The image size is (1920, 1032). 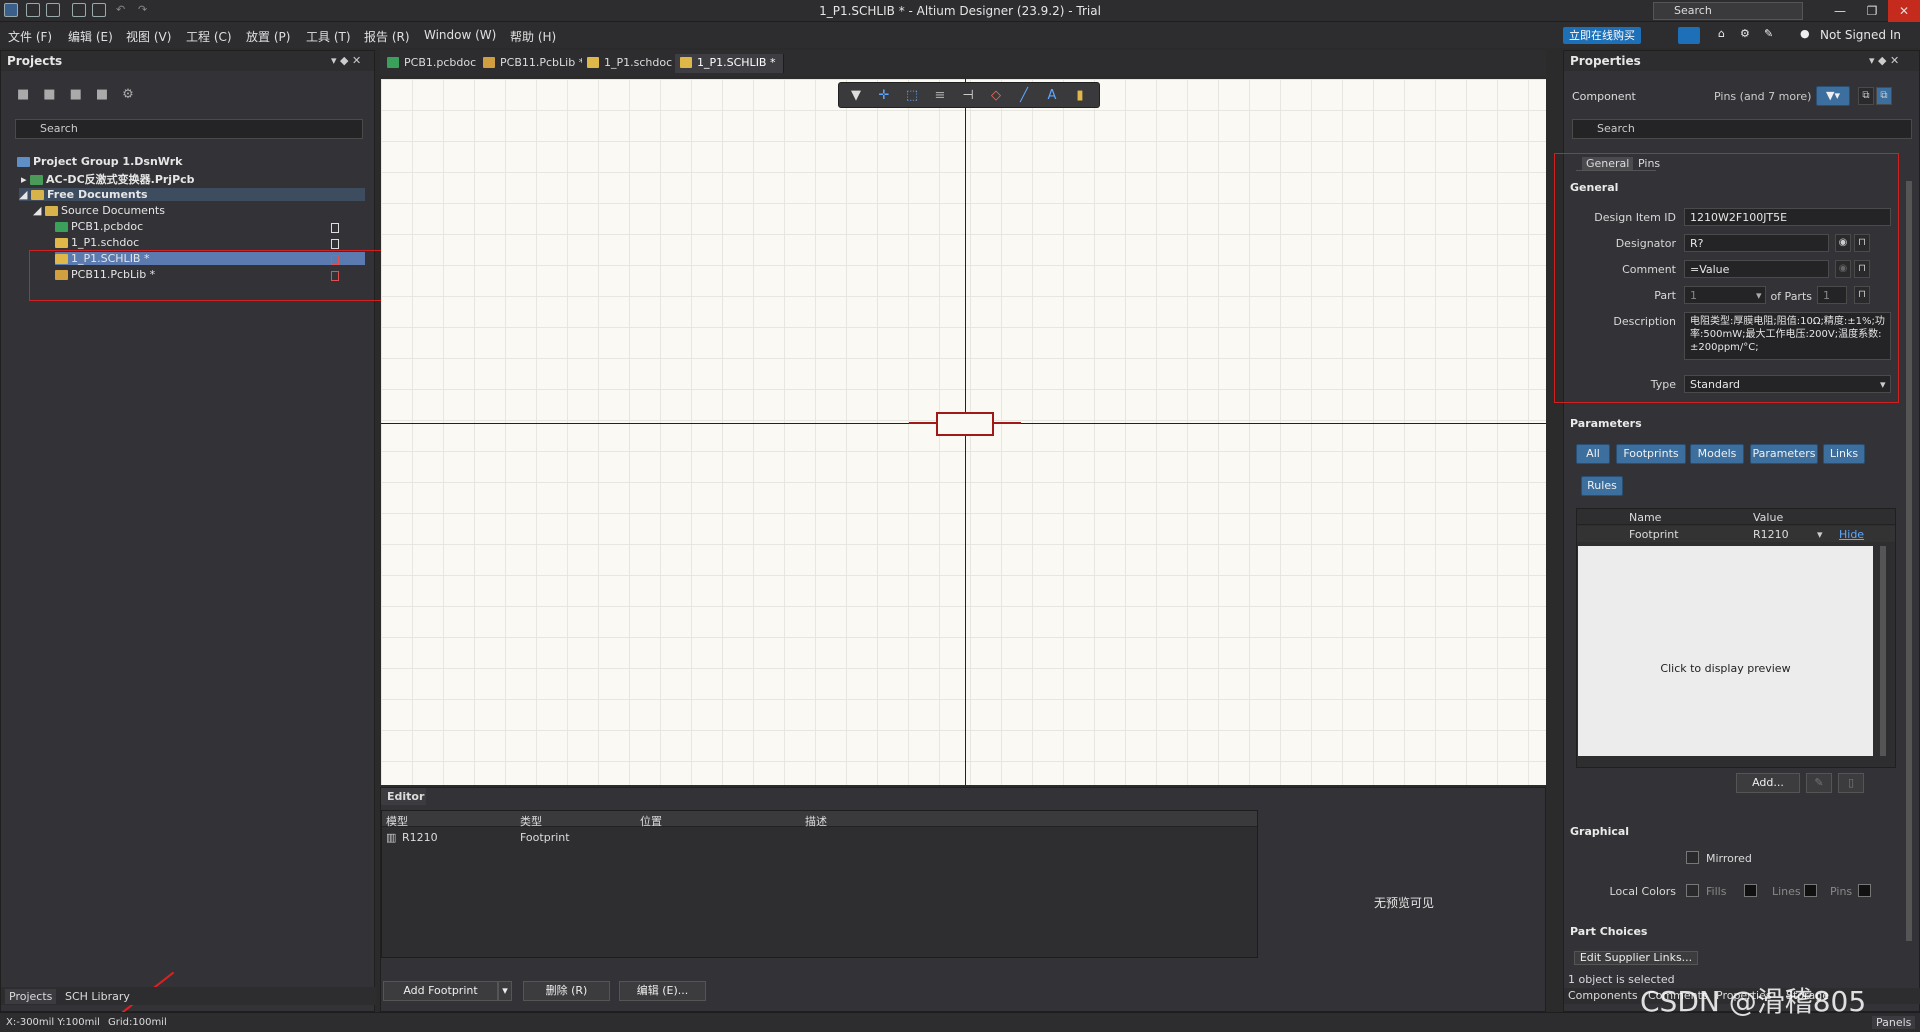 I want to click on menu-tools: 工具 (T), so click(x=328, y=36).